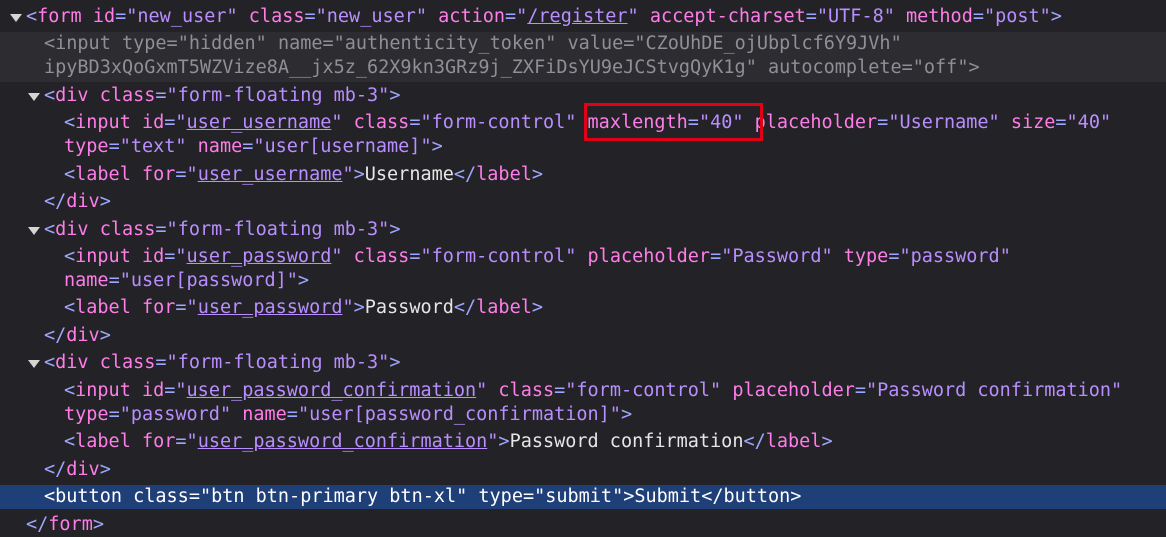  Describe the element at coordinates (583, 281) in the screenshot. I see `node-input-password-cont: name="user[password]">` at that location.